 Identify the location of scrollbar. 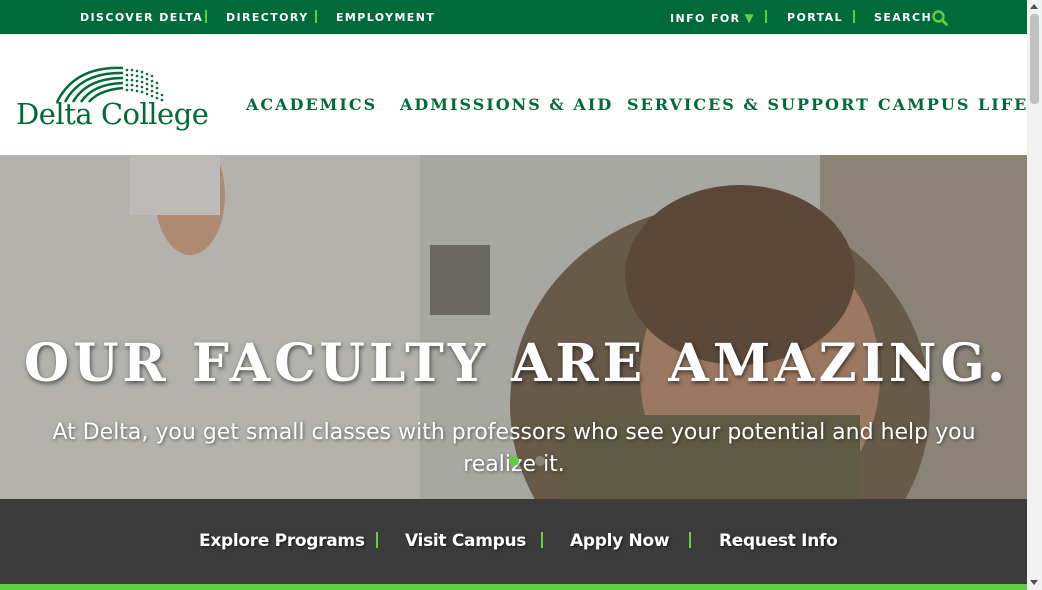
(1034, 295).